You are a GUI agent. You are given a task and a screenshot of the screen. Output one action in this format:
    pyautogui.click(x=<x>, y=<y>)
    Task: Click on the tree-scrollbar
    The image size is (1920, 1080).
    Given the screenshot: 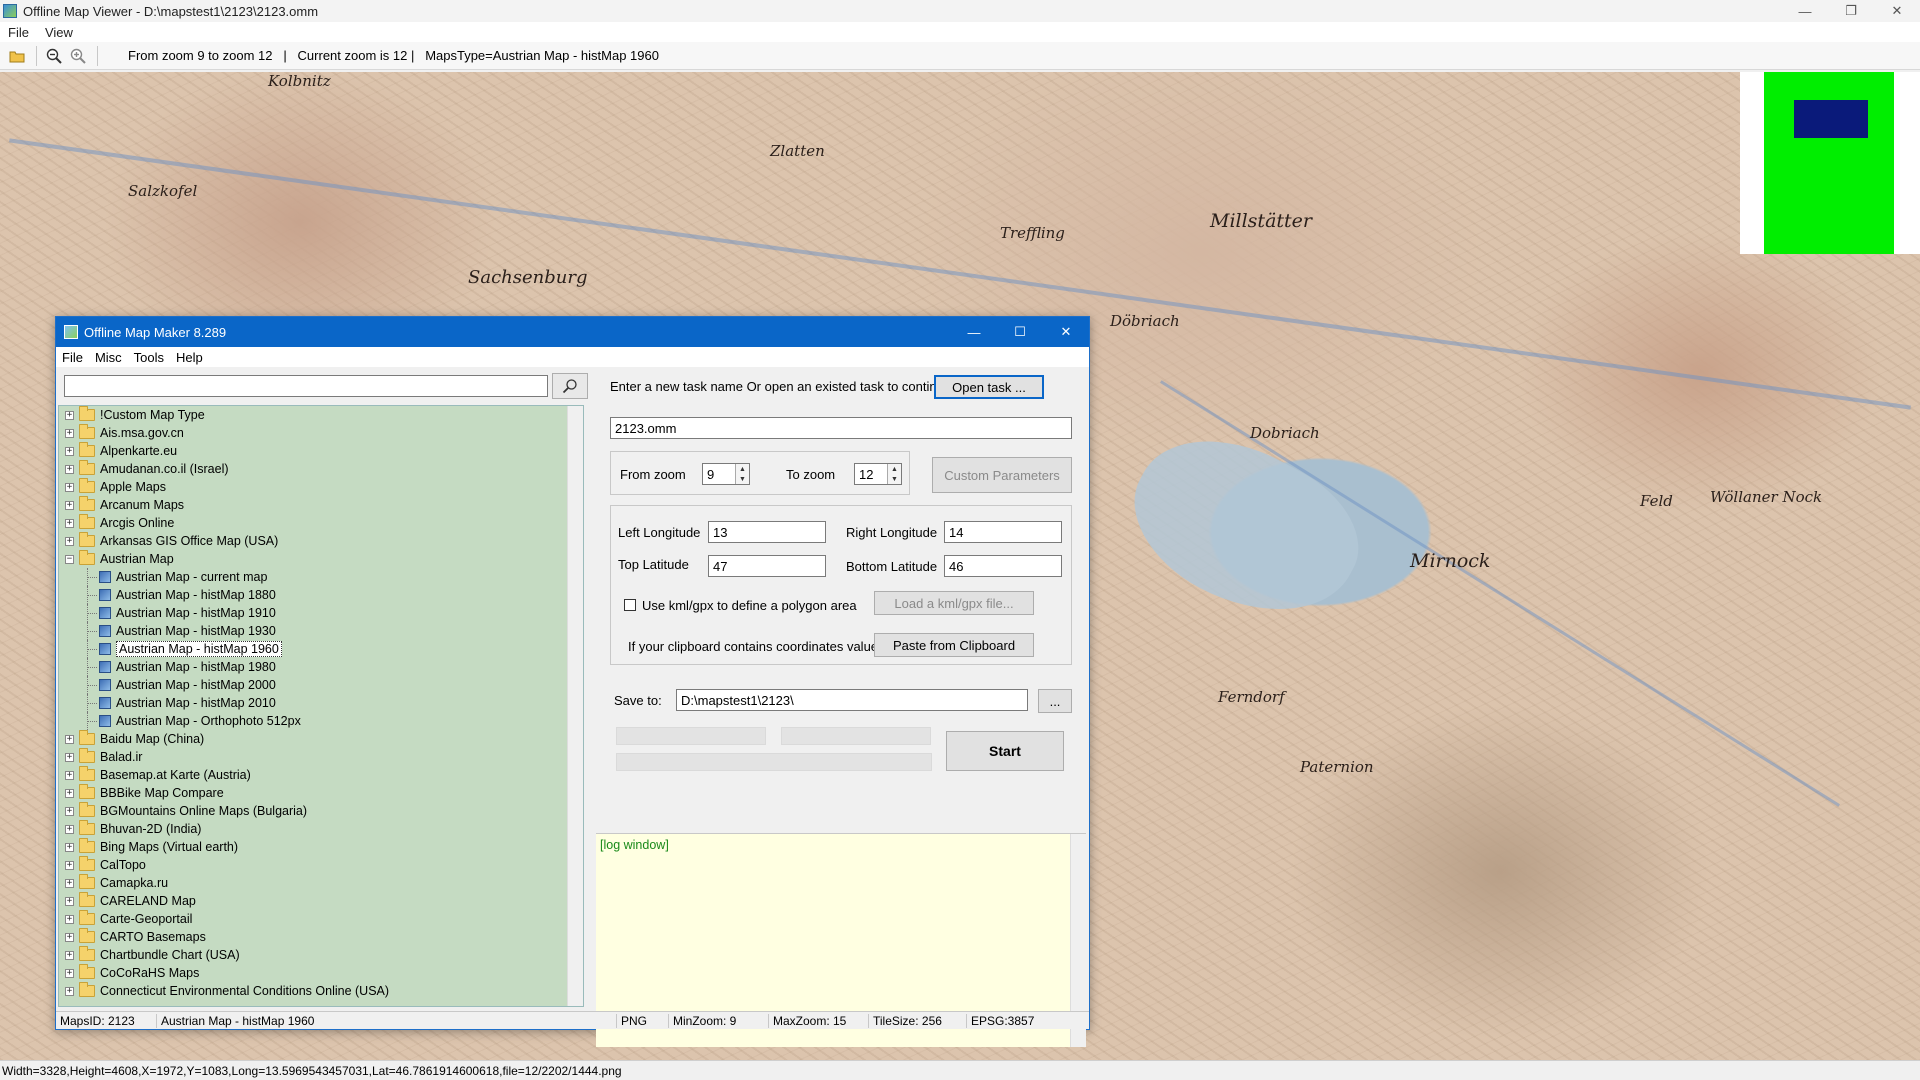 What is the action you would take?
    pyautogui.click(x=575, y=706)
    